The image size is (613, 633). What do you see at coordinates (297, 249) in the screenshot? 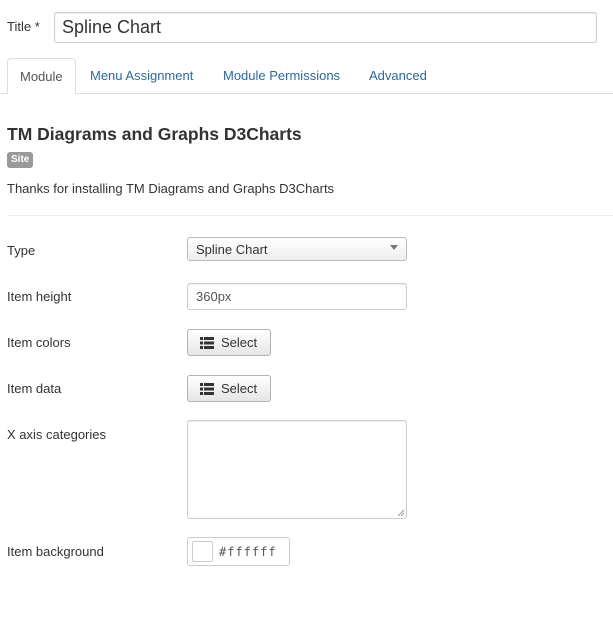
I see `type-select: Spline Chart` at bounding box center [297, 249].